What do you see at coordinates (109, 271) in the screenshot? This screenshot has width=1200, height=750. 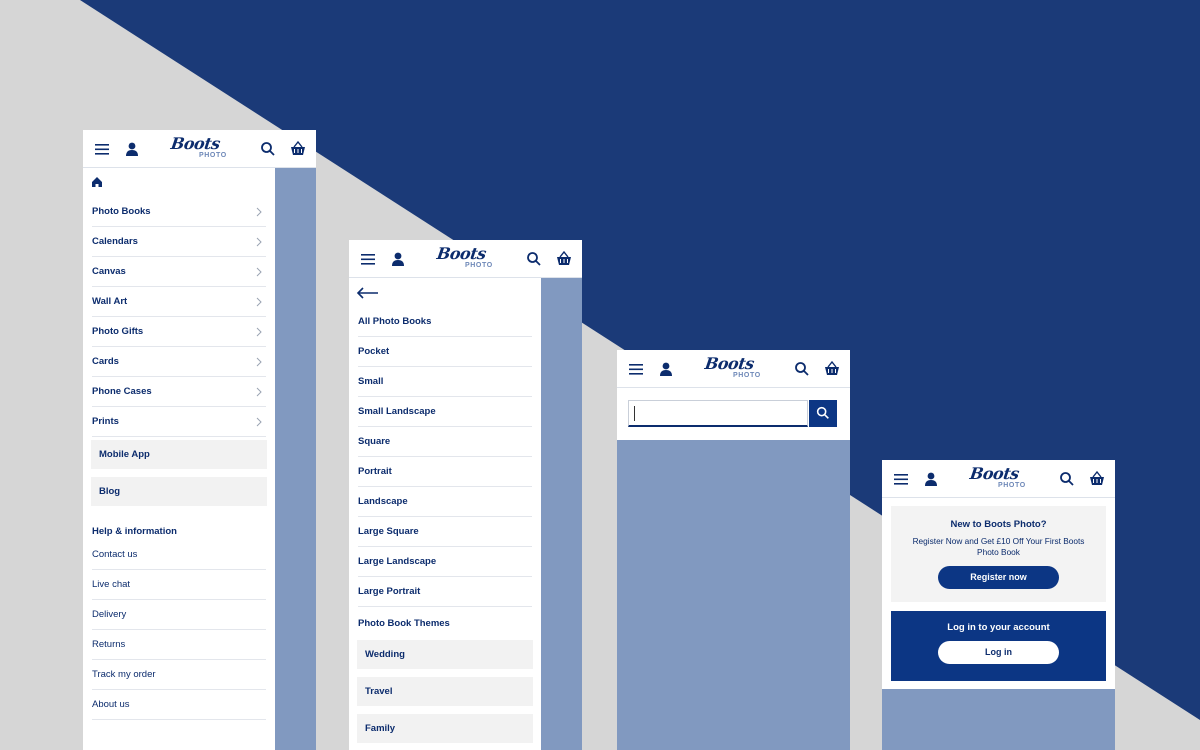 I see `menu-item-label: Canvas` at bounding box center [109, 271].